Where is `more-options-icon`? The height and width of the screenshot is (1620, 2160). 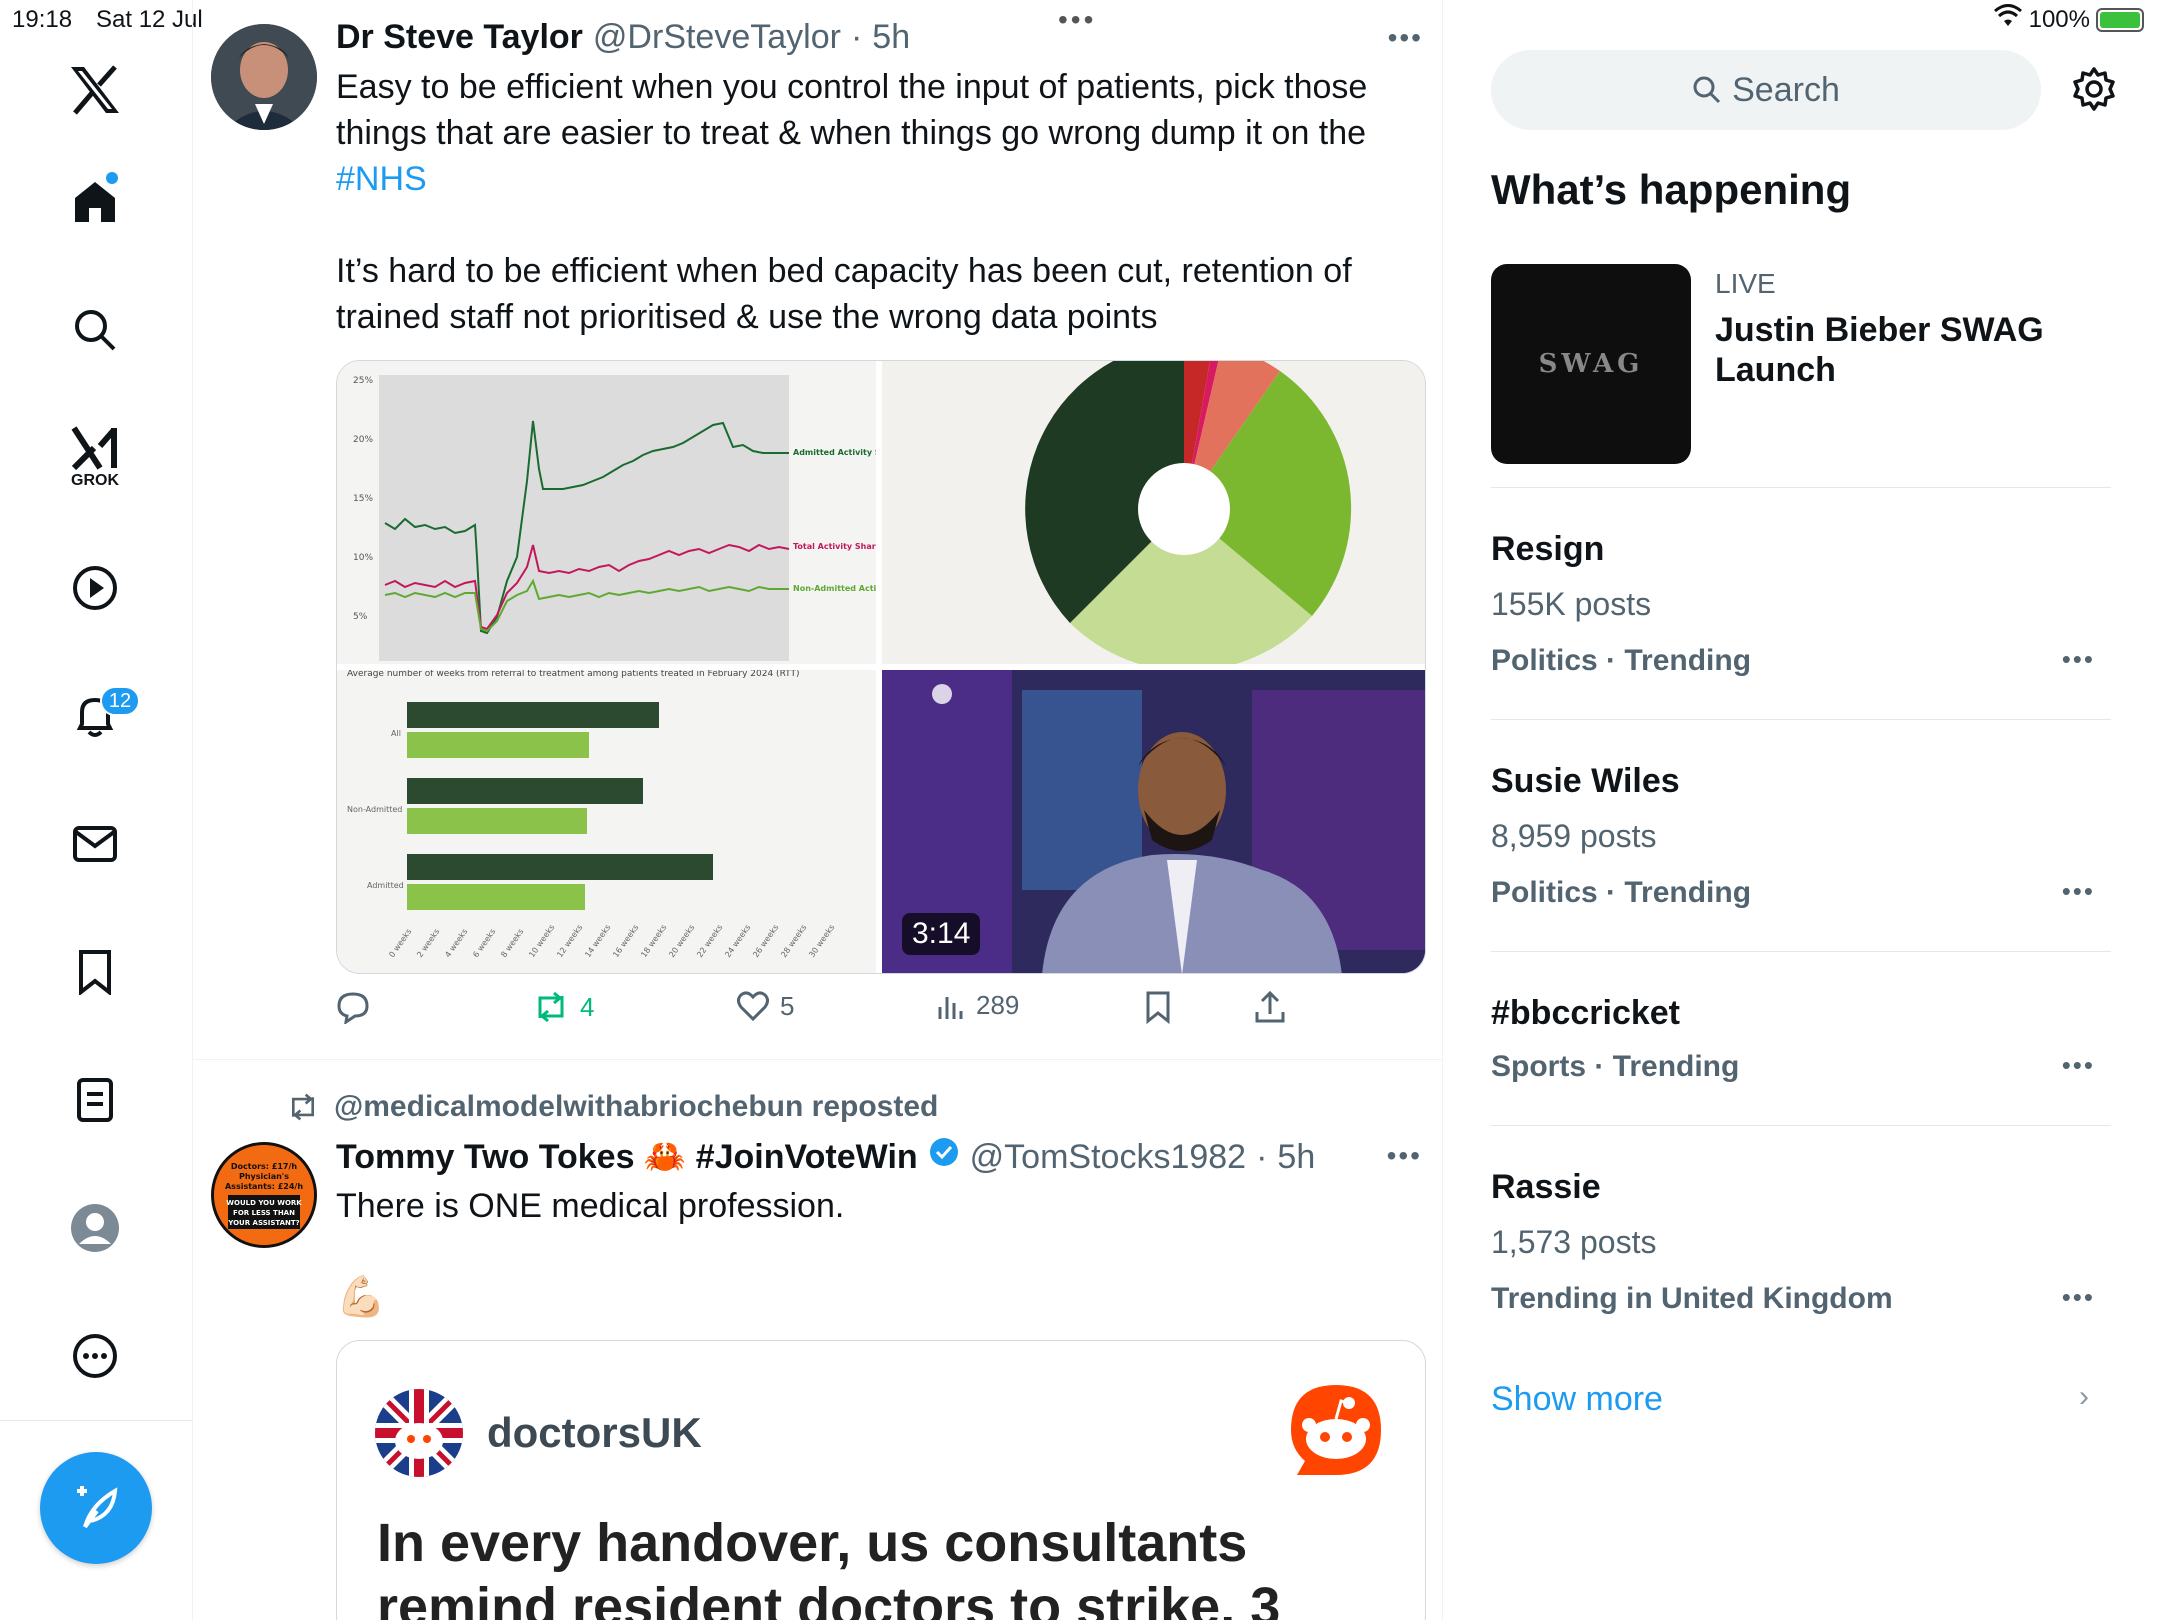
more-options-icon is located at coordinates (95, 1356).